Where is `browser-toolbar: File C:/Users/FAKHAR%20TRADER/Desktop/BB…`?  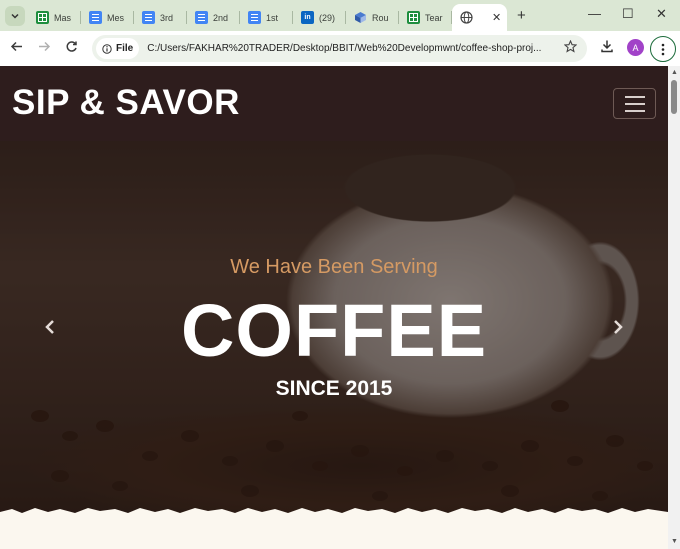
browser-toolbar: File C:/Users/FAKHAR%20TRADER/Desktop/BB… is located at coordinates (340, 48).